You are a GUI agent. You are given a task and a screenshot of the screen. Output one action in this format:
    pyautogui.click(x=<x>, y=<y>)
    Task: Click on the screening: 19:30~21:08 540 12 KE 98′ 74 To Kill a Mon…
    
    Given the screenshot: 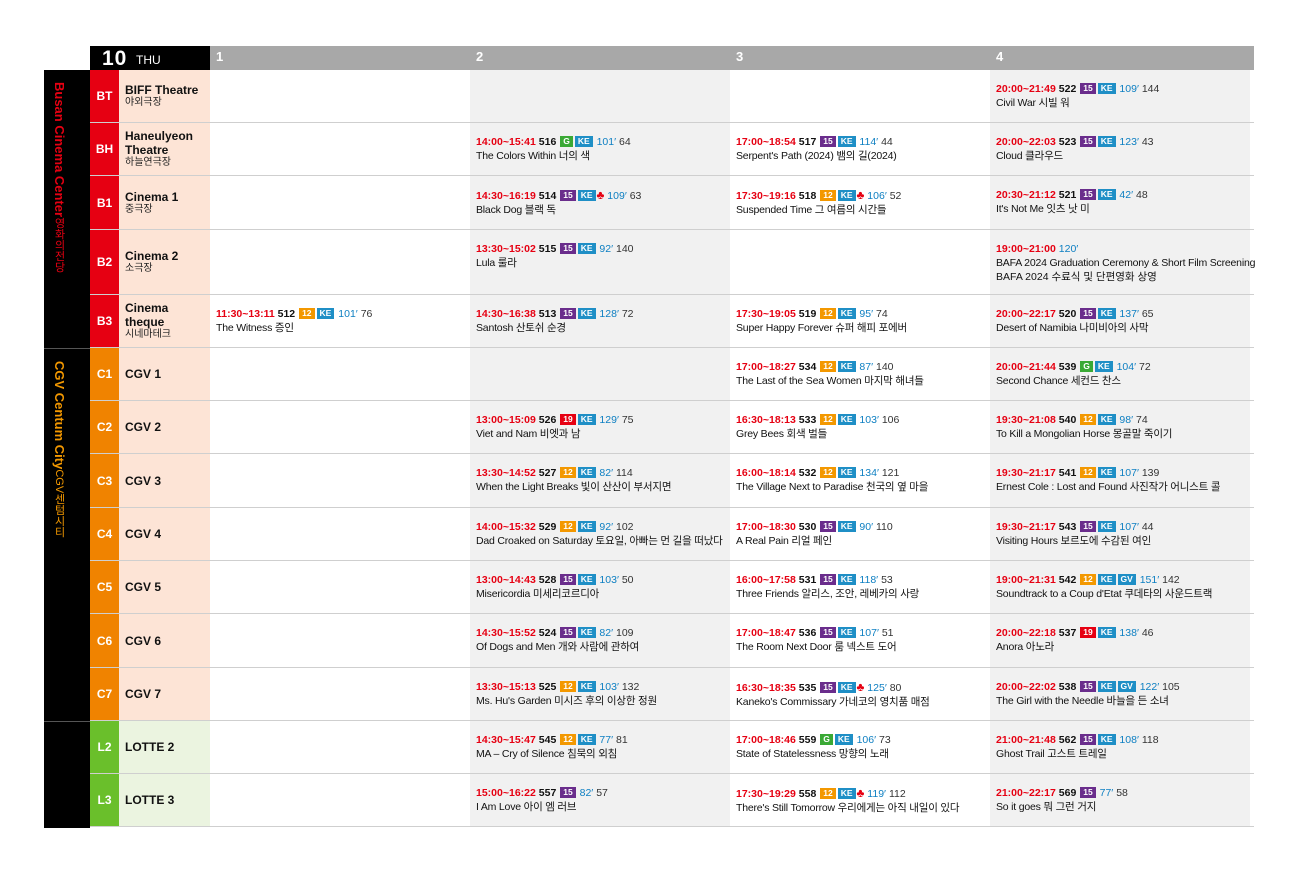 What is the action you would take?
    pyautogui.click(x=1122, y=427)
    